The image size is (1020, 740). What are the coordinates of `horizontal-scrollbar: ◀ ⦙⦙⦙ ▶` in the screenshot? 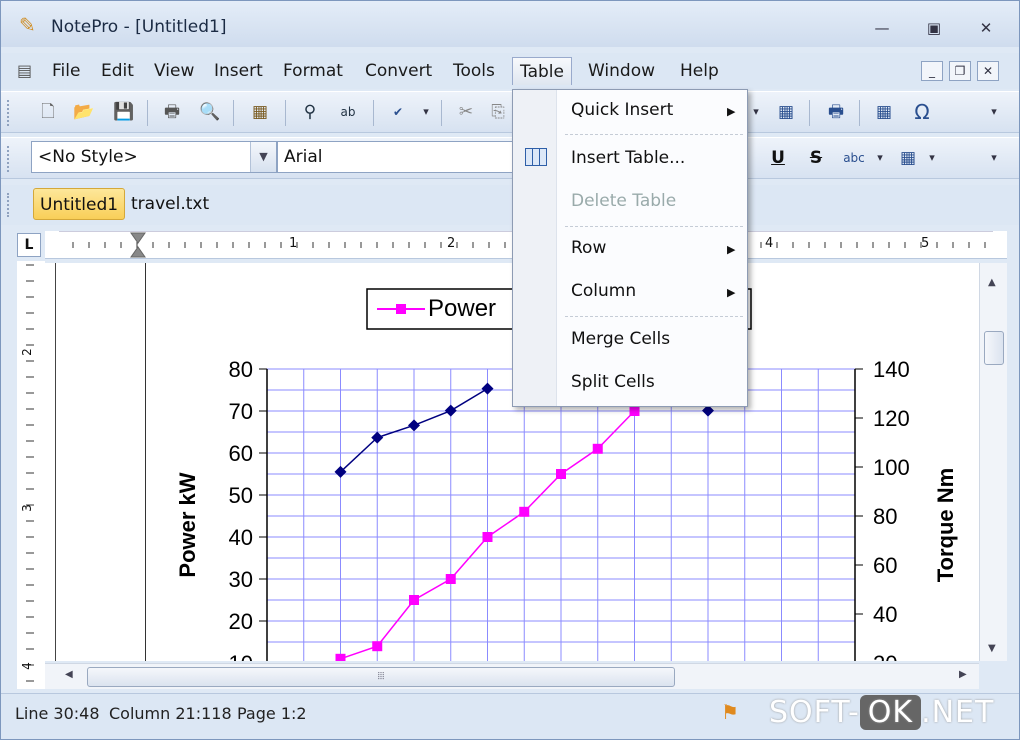 It's located at (512, 676).